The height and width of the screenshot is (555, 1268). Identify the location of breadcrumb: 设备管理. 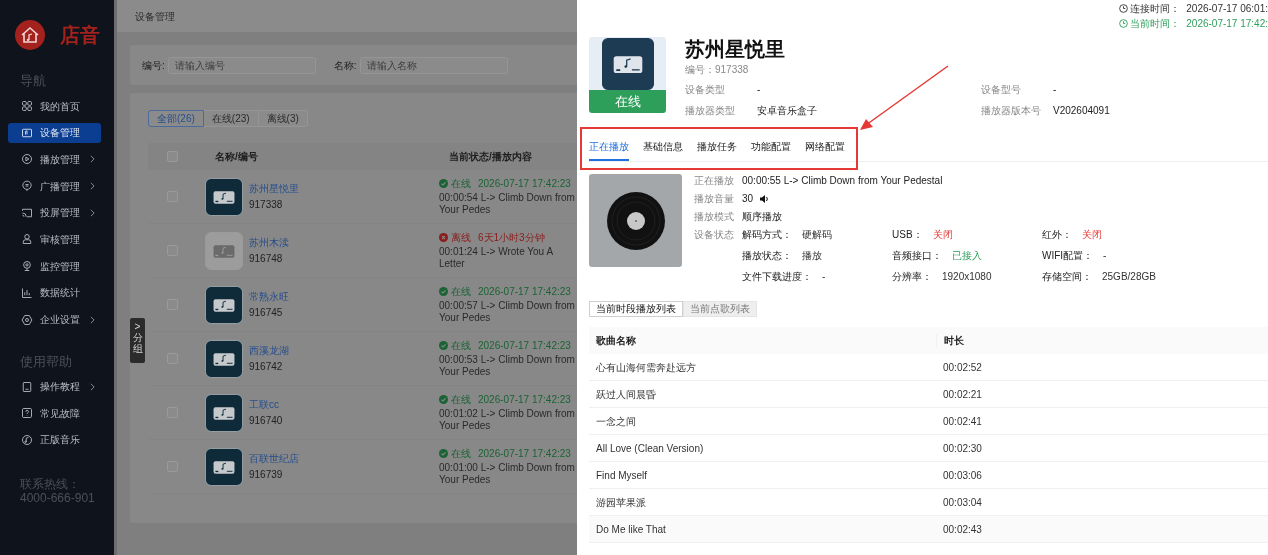
(155, 16).